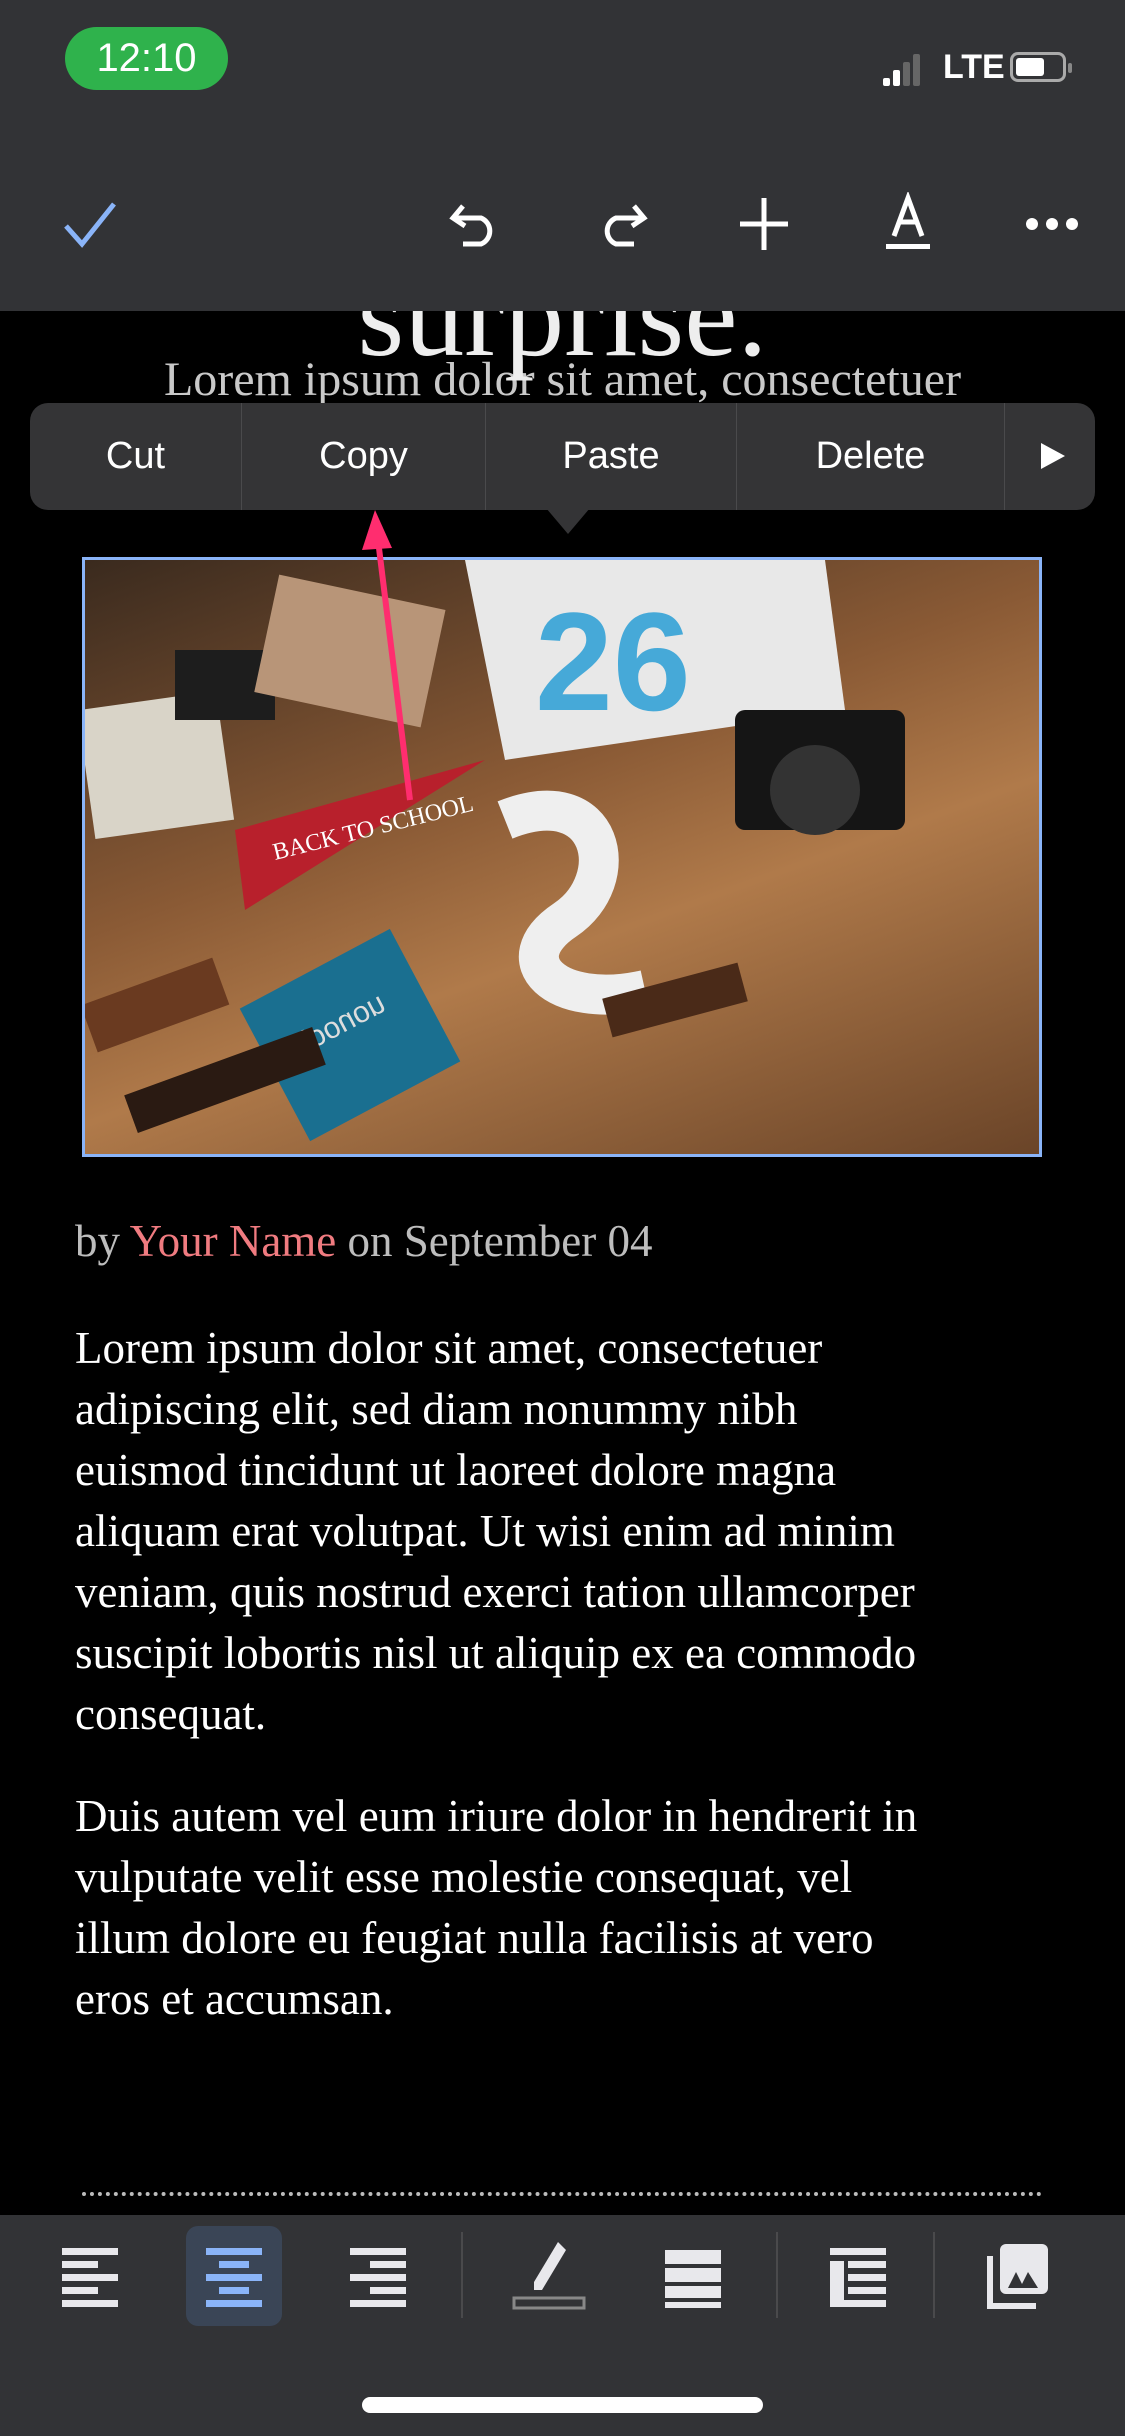 The image size is (1125, 2436). What do you see at coordinates (1053, 456) in the screenshot?
I see `triangle-right-icon` at bounding box center [1053, 456].